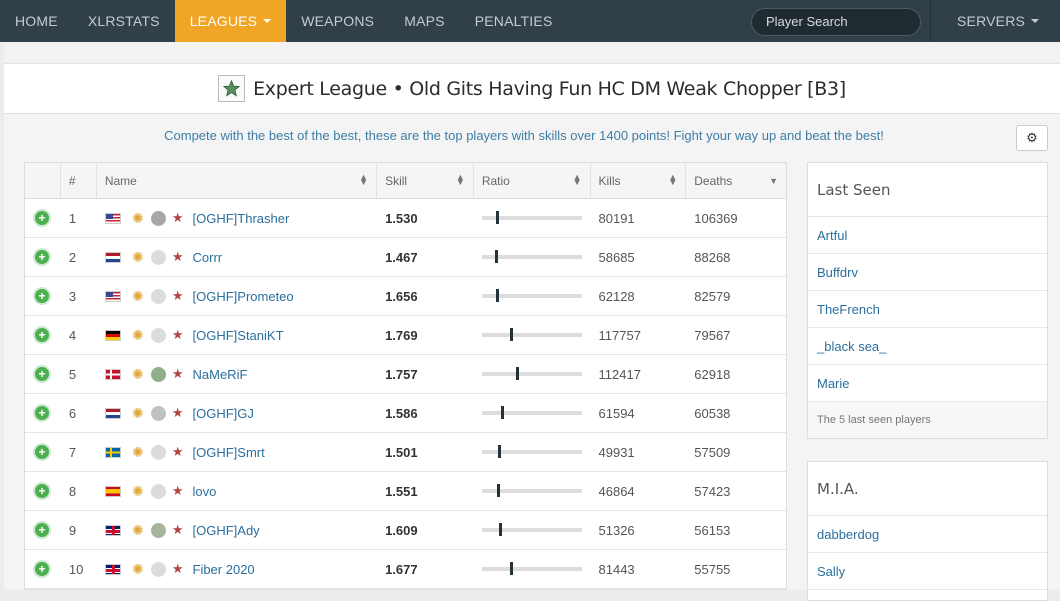 This screenshot has width=1060, height=601. I want to click on header-deaths: Deaths ▼, so click(736, 181).